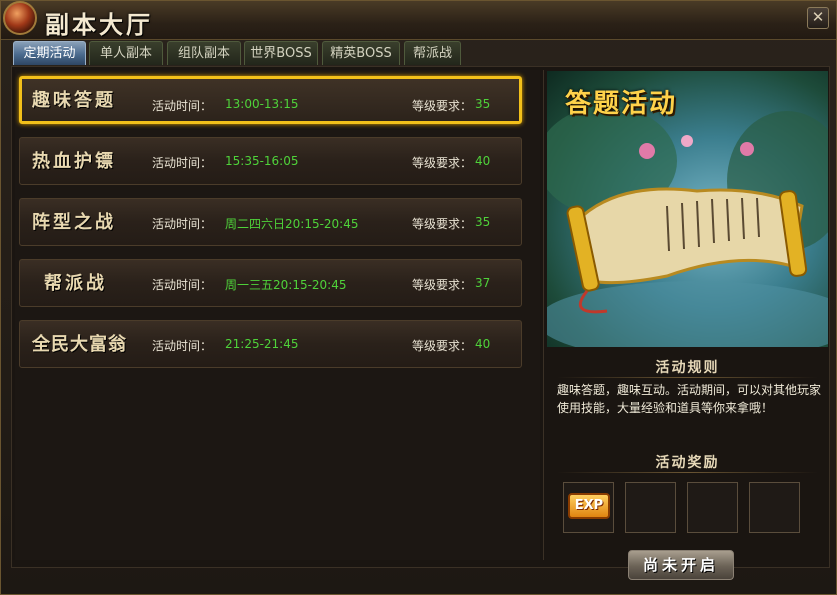  What do you see at coordinates (543, 315) in the screenshot?
I see `pane-divider` at bounding box center [543, 315].